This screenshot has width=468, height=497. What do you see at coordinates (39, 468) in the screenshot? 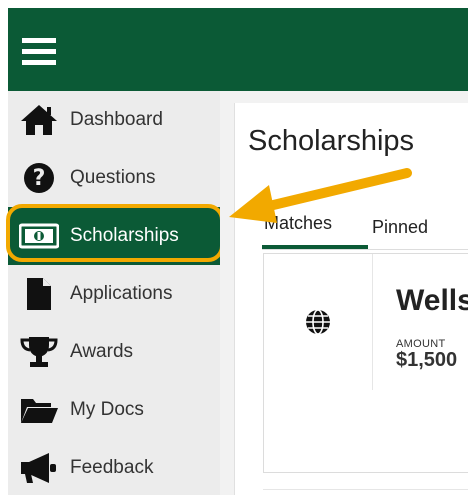
I see `megaphone-icon` at bounding box center [39, 468].